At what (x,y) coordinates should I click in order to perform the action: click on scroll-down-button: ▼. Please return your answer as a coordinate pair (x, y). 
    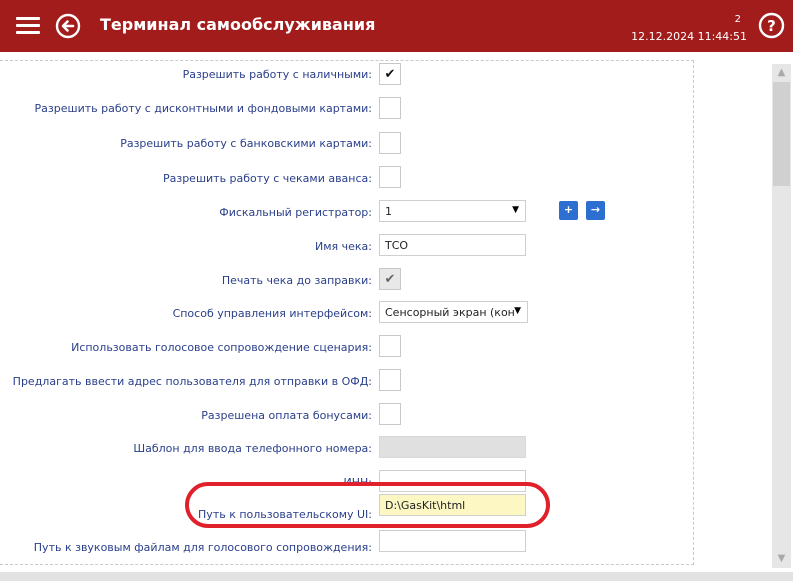
    Looking at the image, I should click on (781, 559).